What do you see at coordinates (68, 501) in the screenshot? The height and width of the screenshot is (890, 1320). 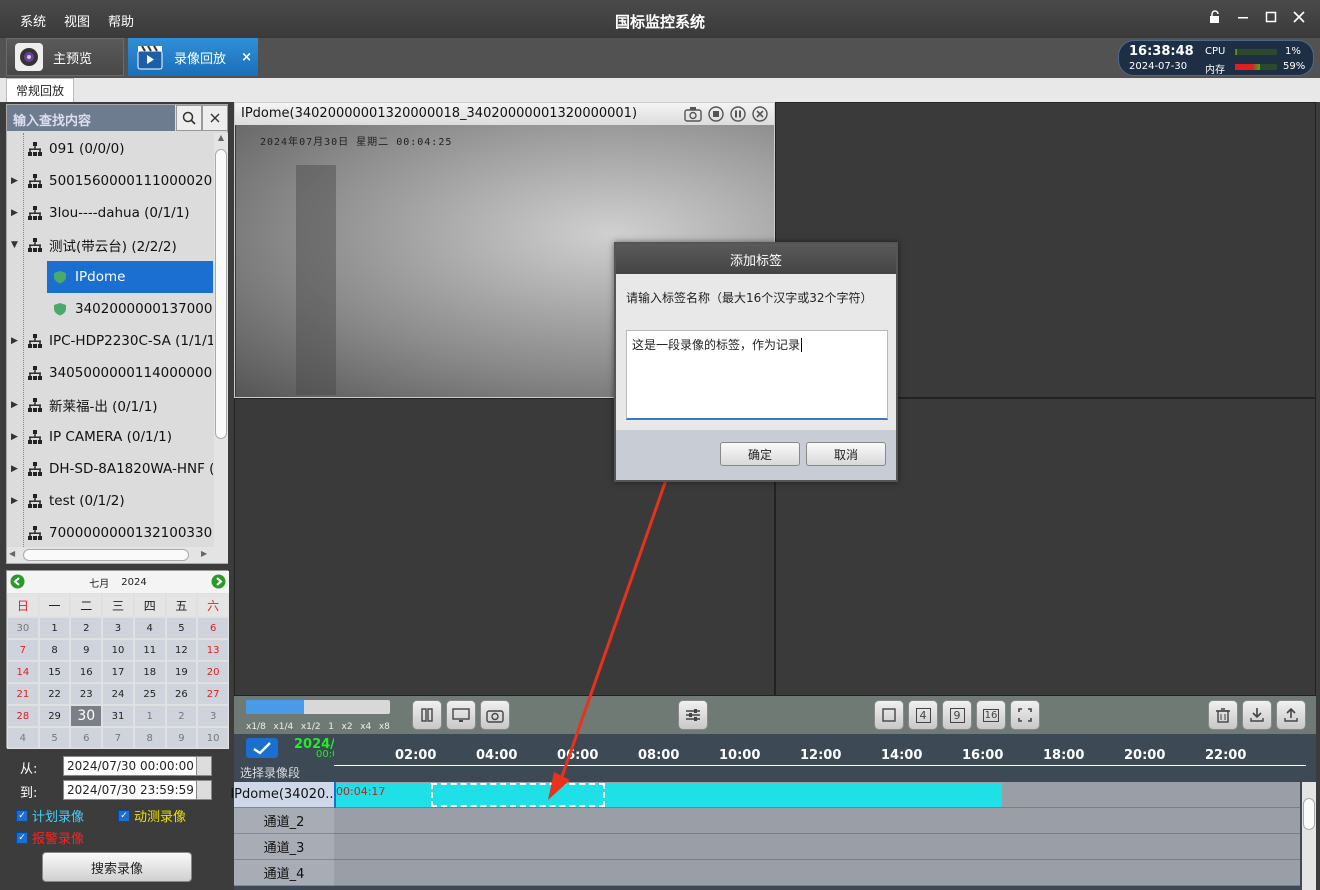 I see `tree-item: ▶ test (0/1/2)` at bounding box center [68, 501].